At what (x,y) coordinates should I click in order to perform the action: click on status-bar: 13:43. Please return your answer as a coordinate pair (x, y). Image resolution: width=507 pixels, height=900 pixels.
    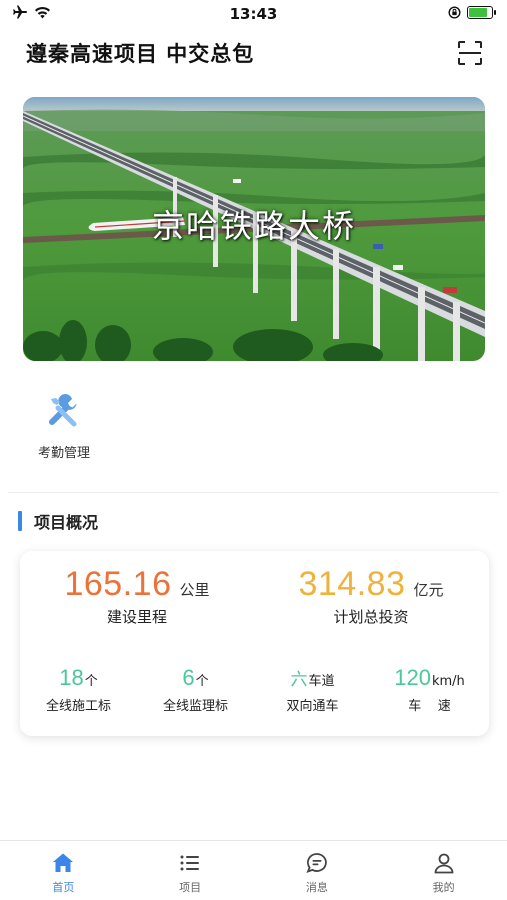
    Looking at the image, I should click on (253, 14).